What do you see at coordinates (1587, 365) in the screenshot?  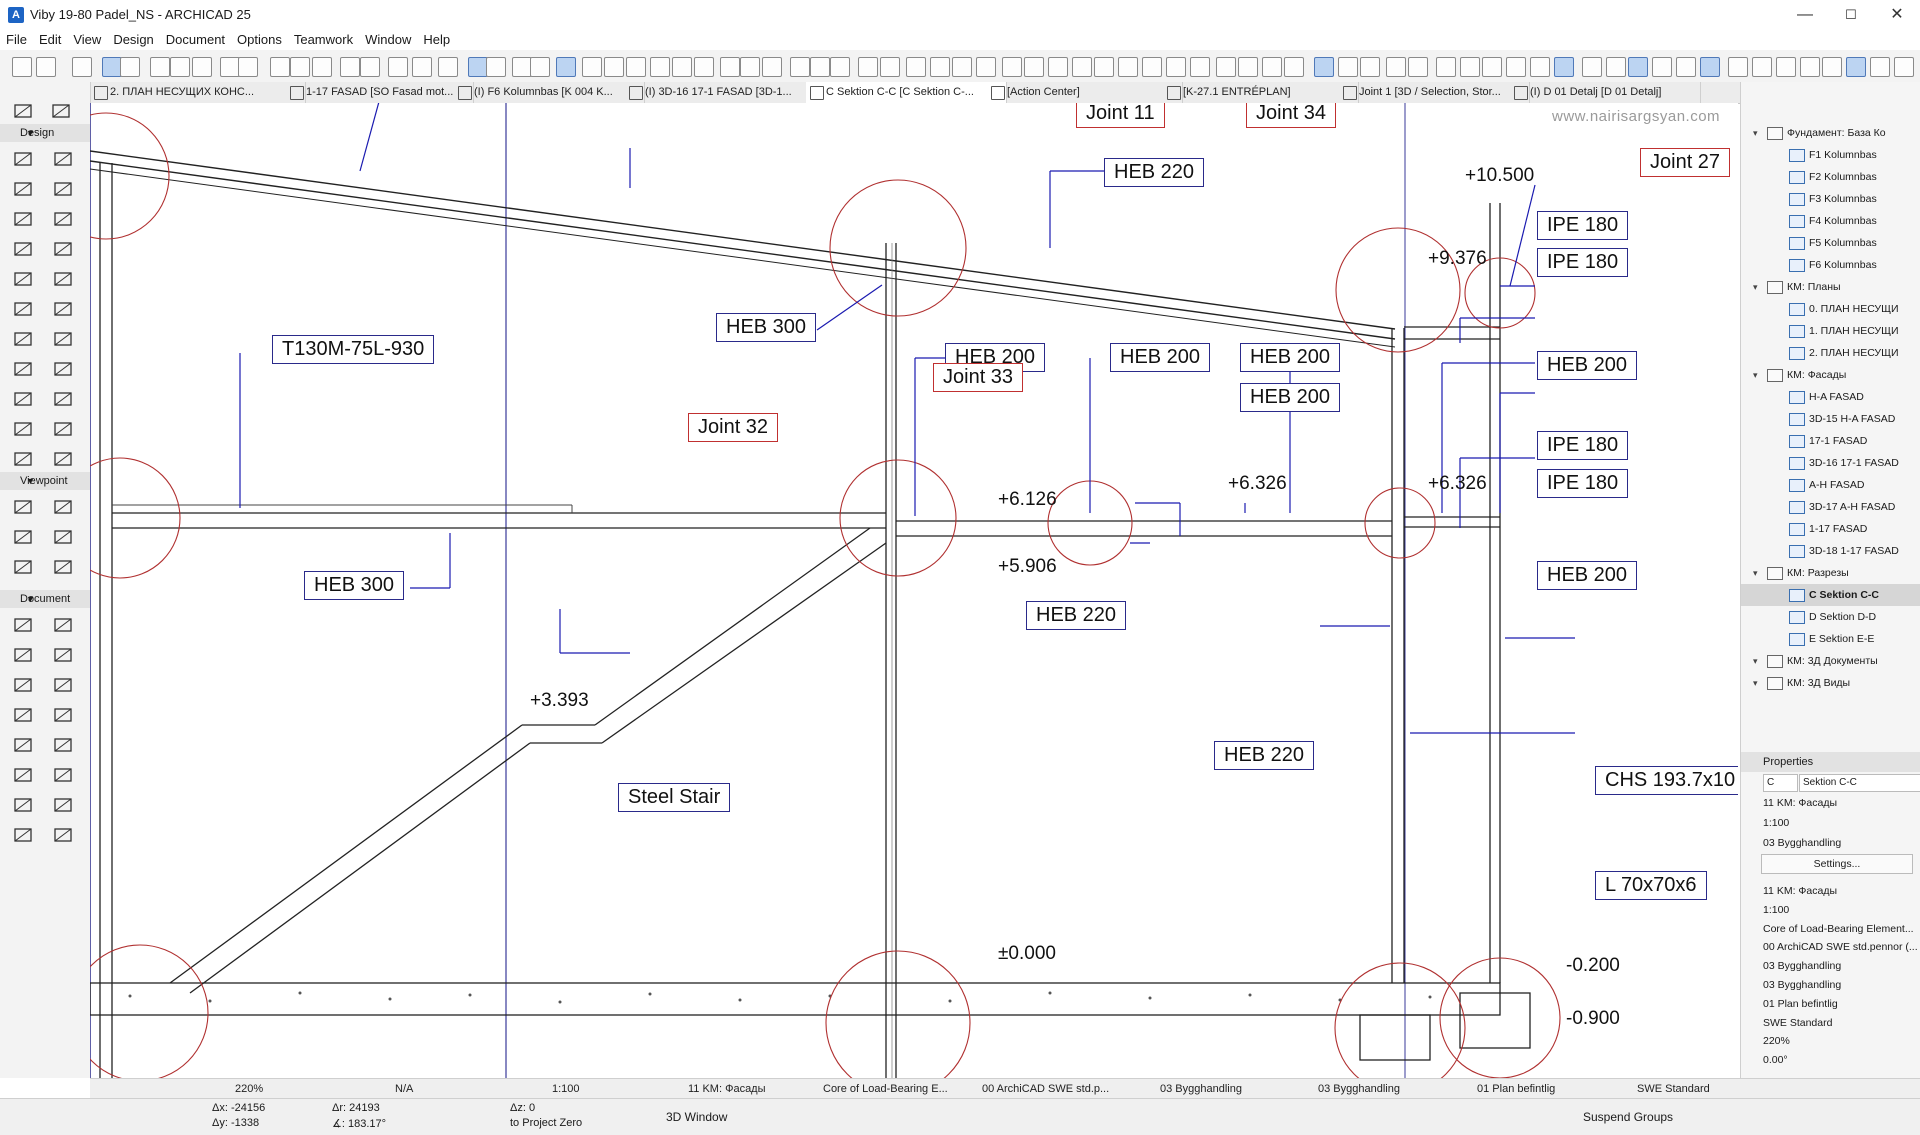 I see `label-heb200-e: HEB 200` at bounding box center [1587, 365].